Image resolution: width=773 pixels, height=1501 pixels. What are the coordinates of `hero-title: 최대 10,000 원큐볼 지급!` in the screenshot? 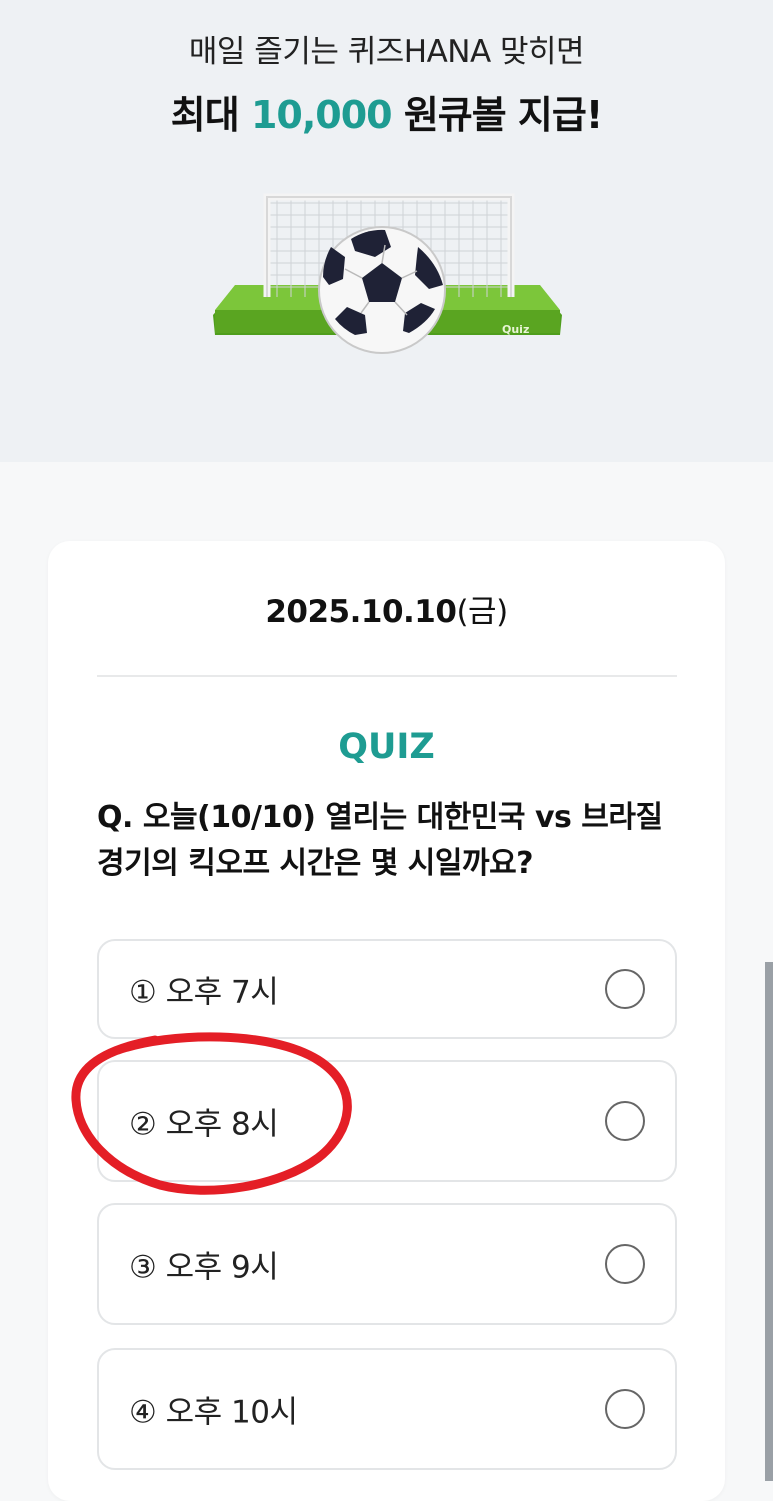 It's located at (386, 111).